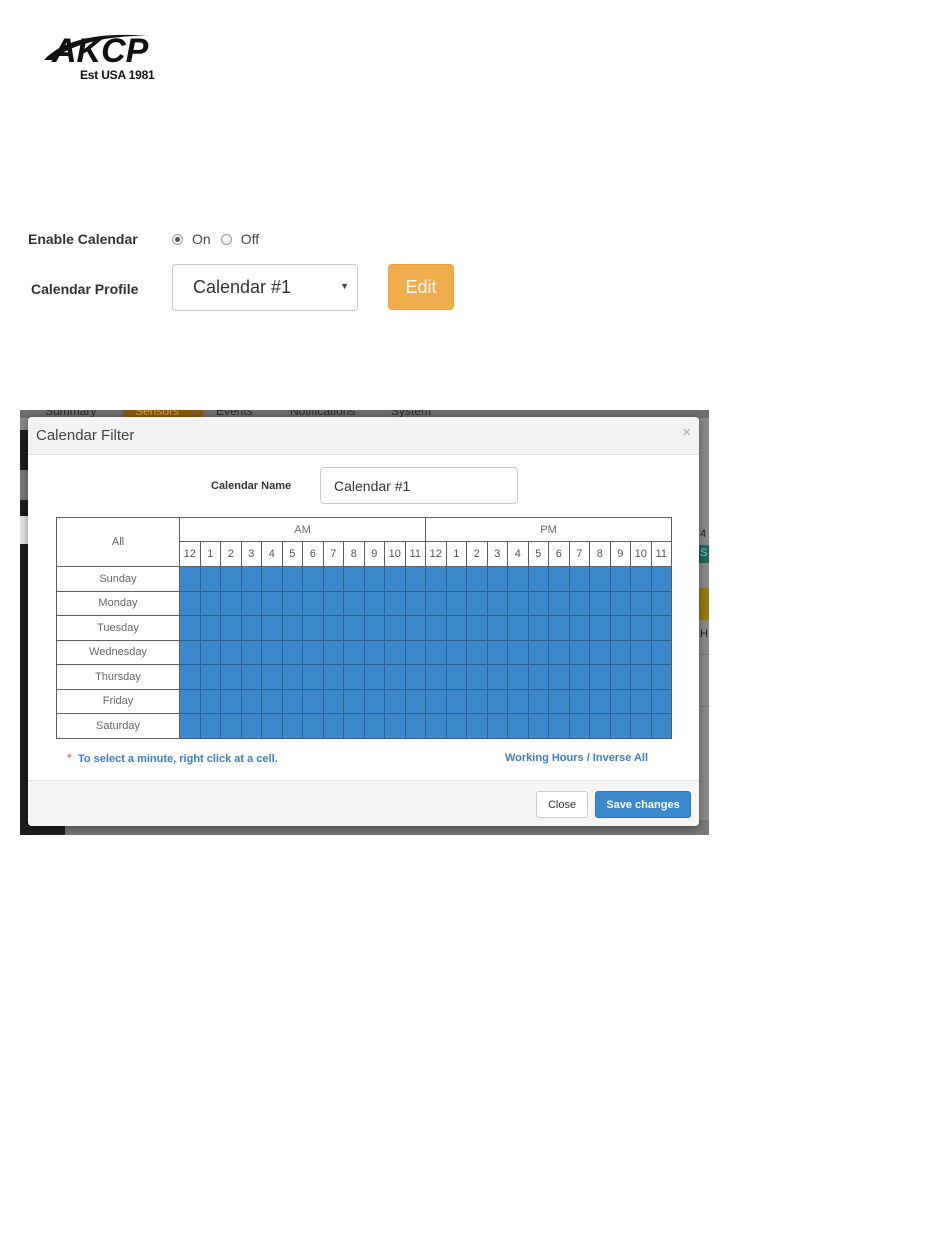 The width and height of the screenshot is (950, 1254). Describe the element at coordinates (686, 432) in the screenshot. I see `close-icon: ×` at that location.